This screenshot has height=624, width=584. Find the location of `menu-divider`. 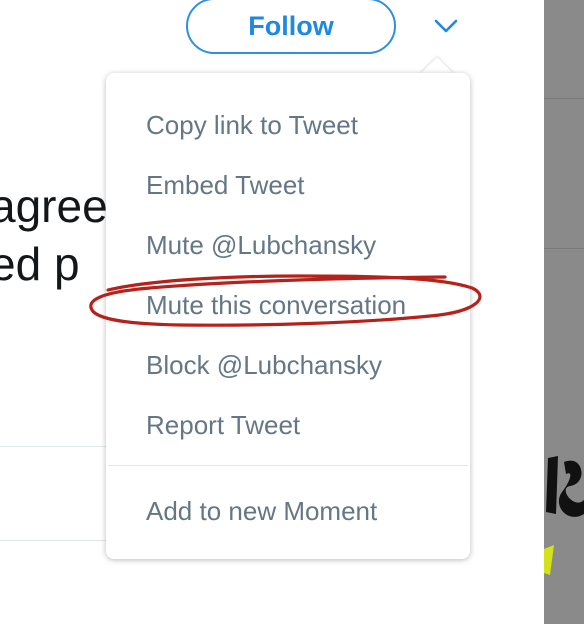

menu-divider is located at coordinates (288, 465).